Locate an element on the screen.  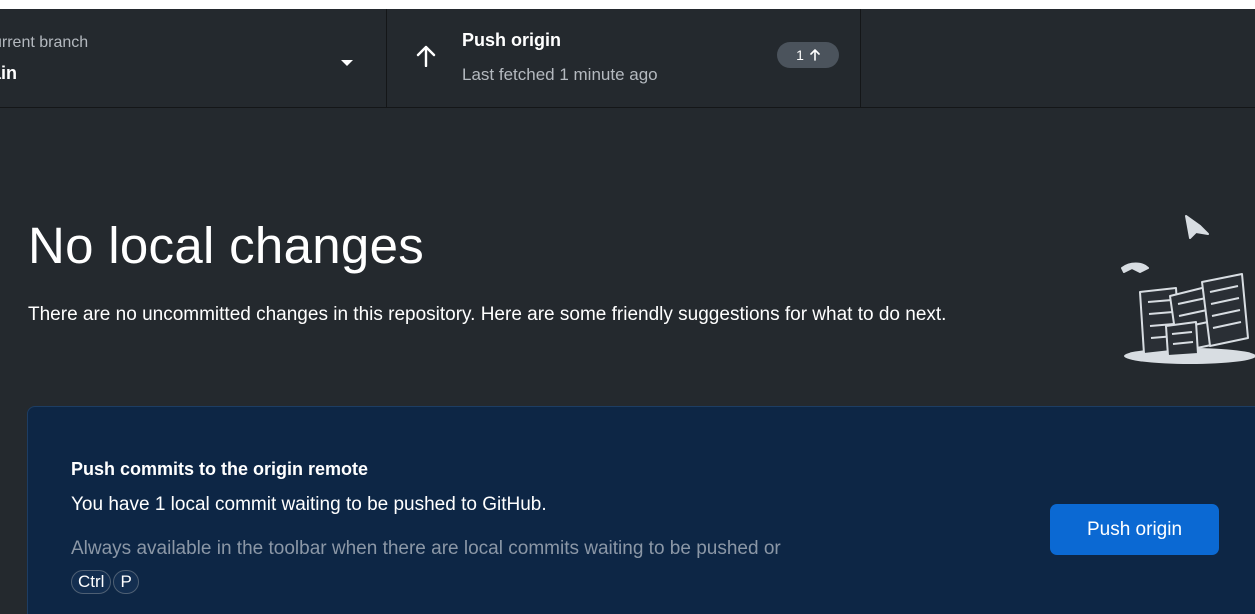
push-origin-title: Push origin is located at coordinates (511, 40).